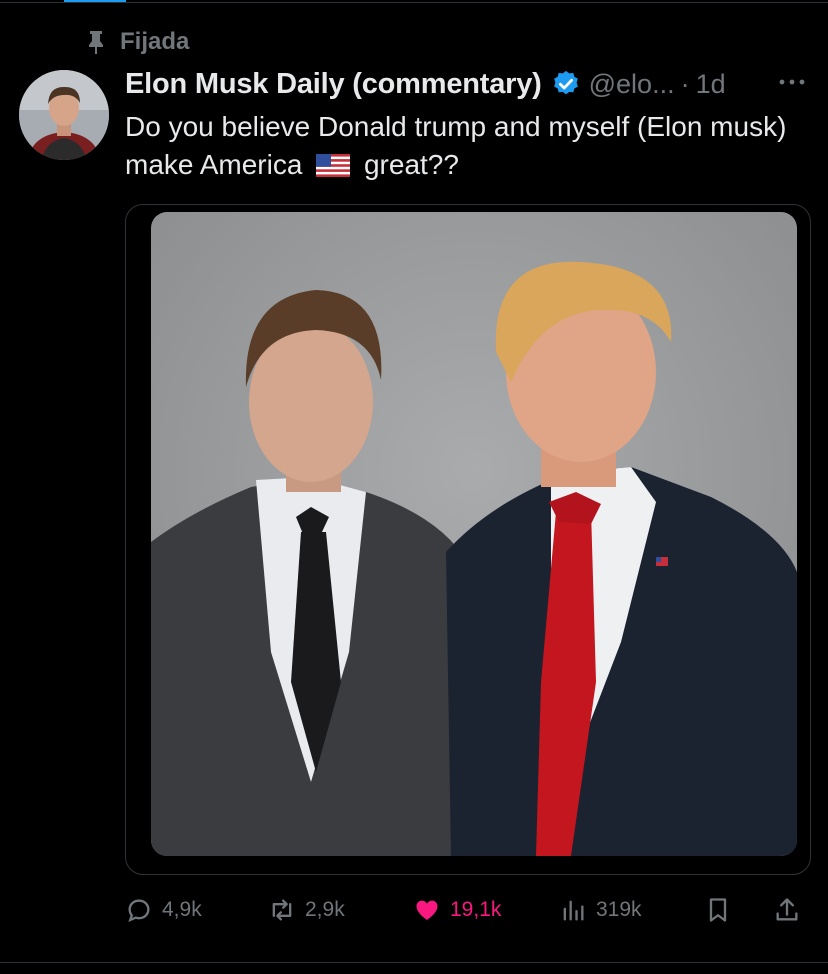 The width and height of the screenshot is (828, 974). I want to click on share-button, so click(787, 910).